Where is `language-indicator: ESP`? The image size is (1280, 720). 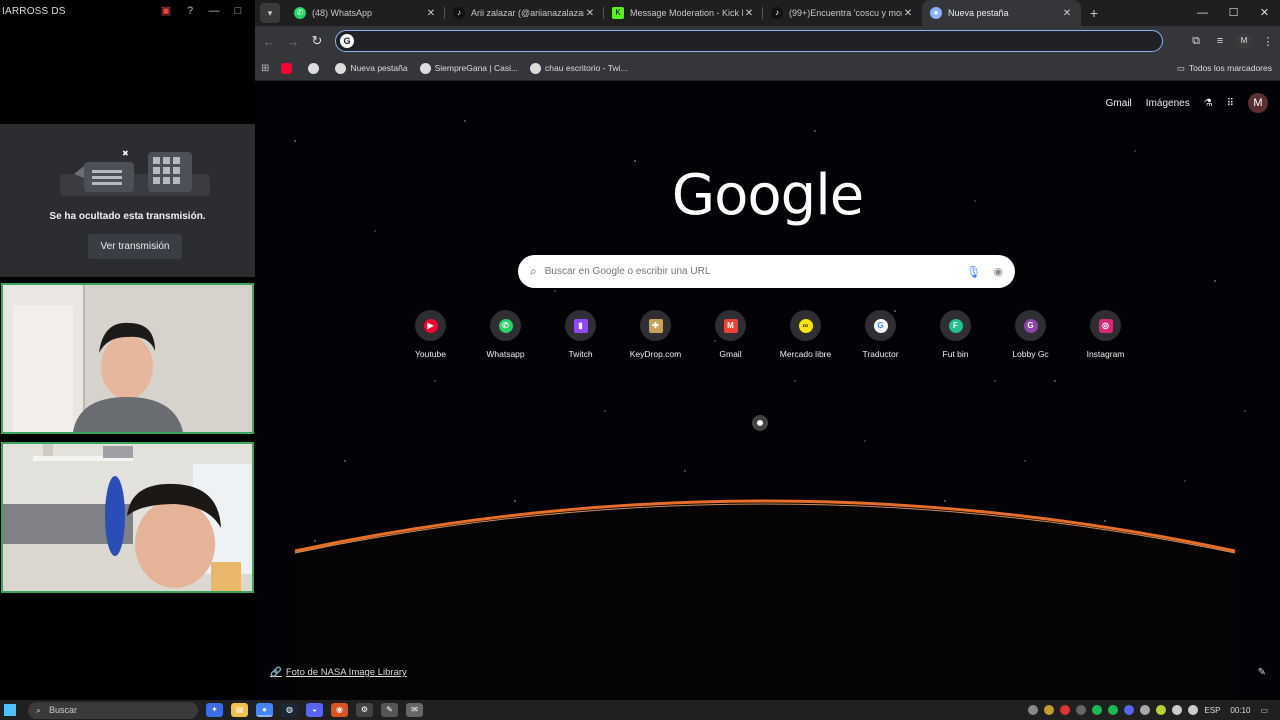
language-indicator: ESP is located at coordinates (1212, 710).